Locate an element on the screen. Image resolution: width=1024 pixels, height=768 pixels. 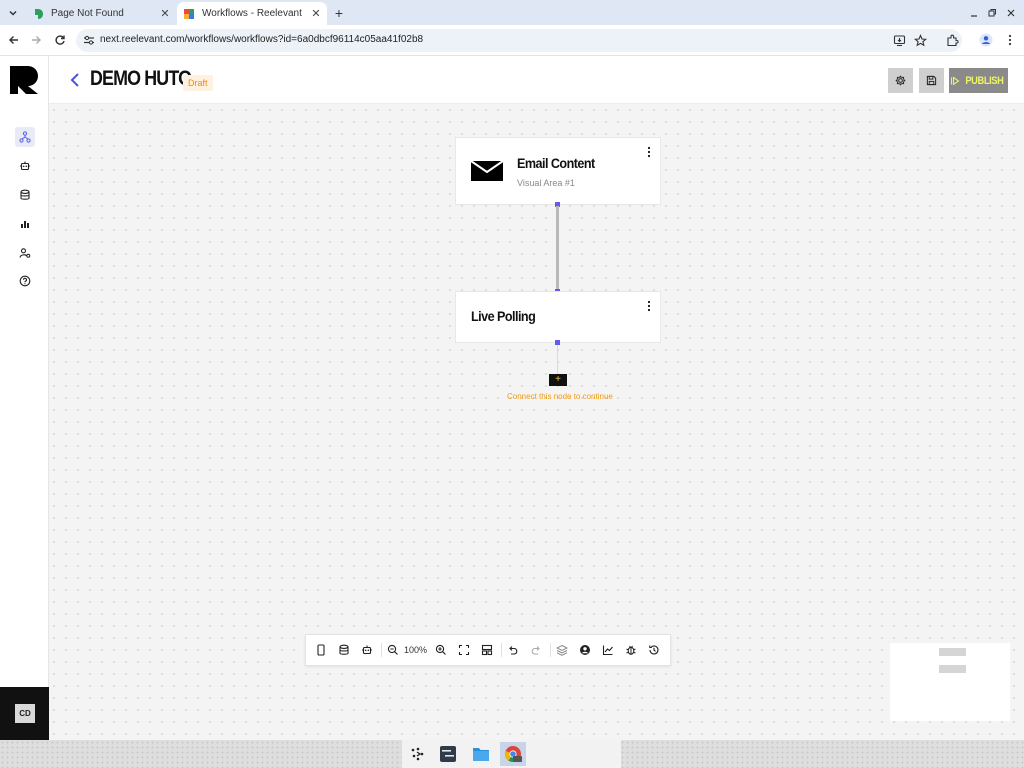
restore-window-icon is located at coordinates (992, 13).